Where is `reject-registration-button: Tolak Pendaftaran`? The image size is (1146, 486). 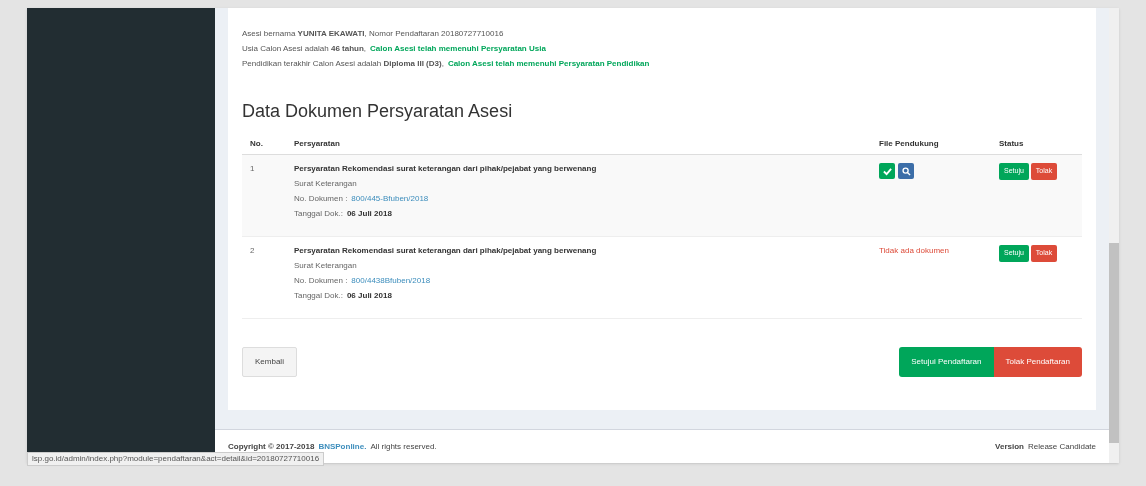 reject-registration-button: Tolak Pendaftaran is located at coordinates (1037, 362).